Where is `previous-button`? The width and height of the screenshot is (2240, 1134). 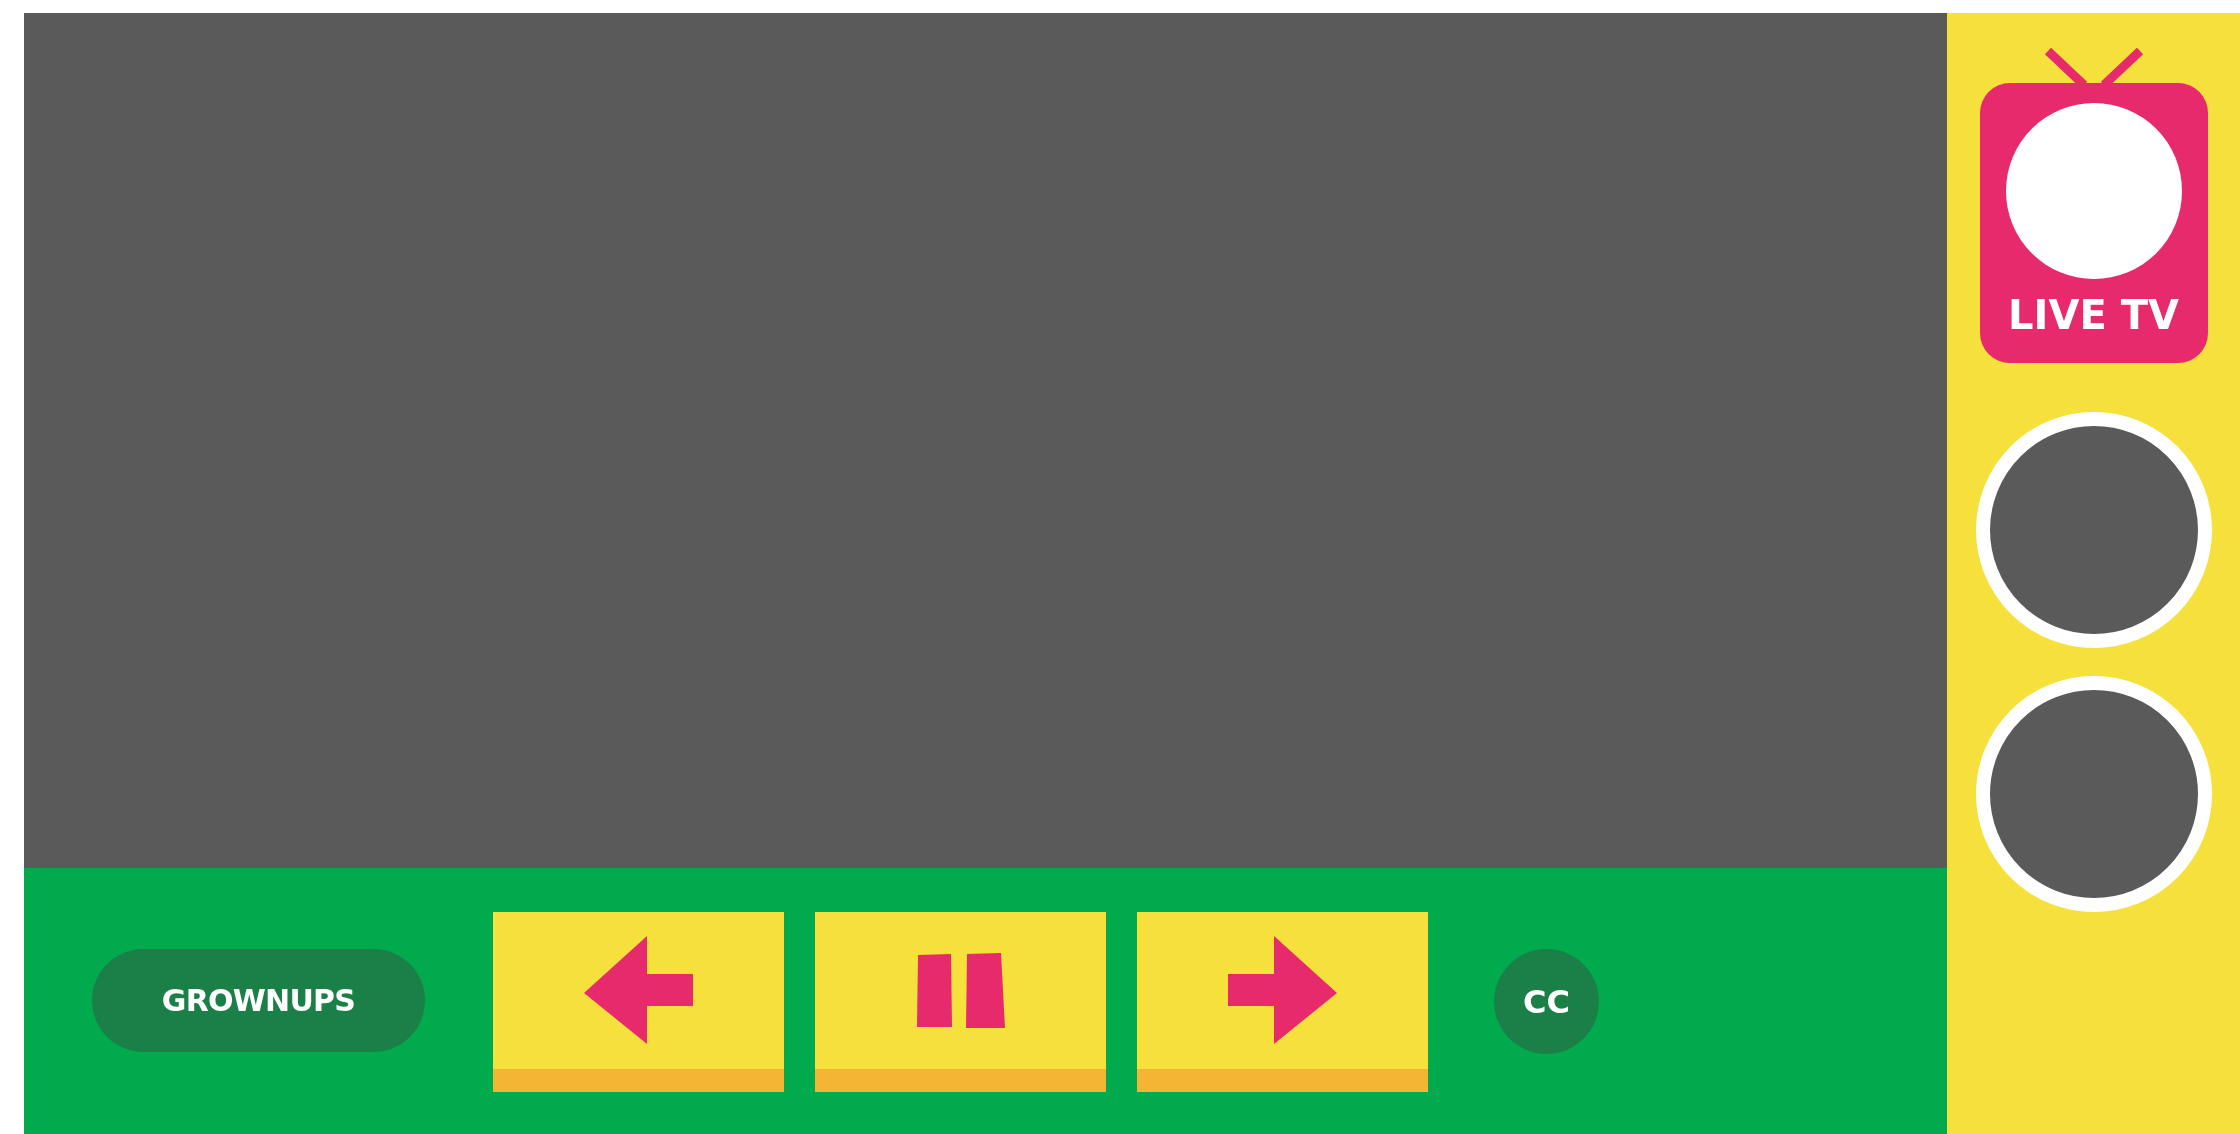
previous-button is located at coordinates (638, 1002).